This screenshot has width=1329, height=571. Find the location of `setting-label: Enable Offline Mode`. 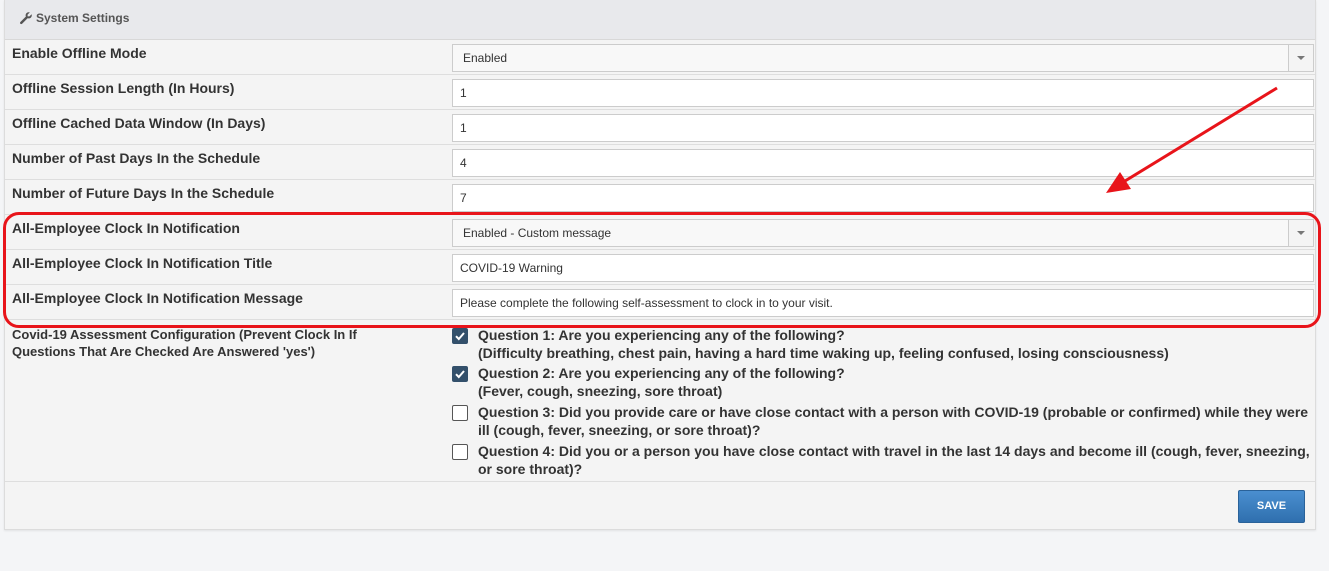

setting-label: Enable Offline Mode is located at coordinates (79, 53).